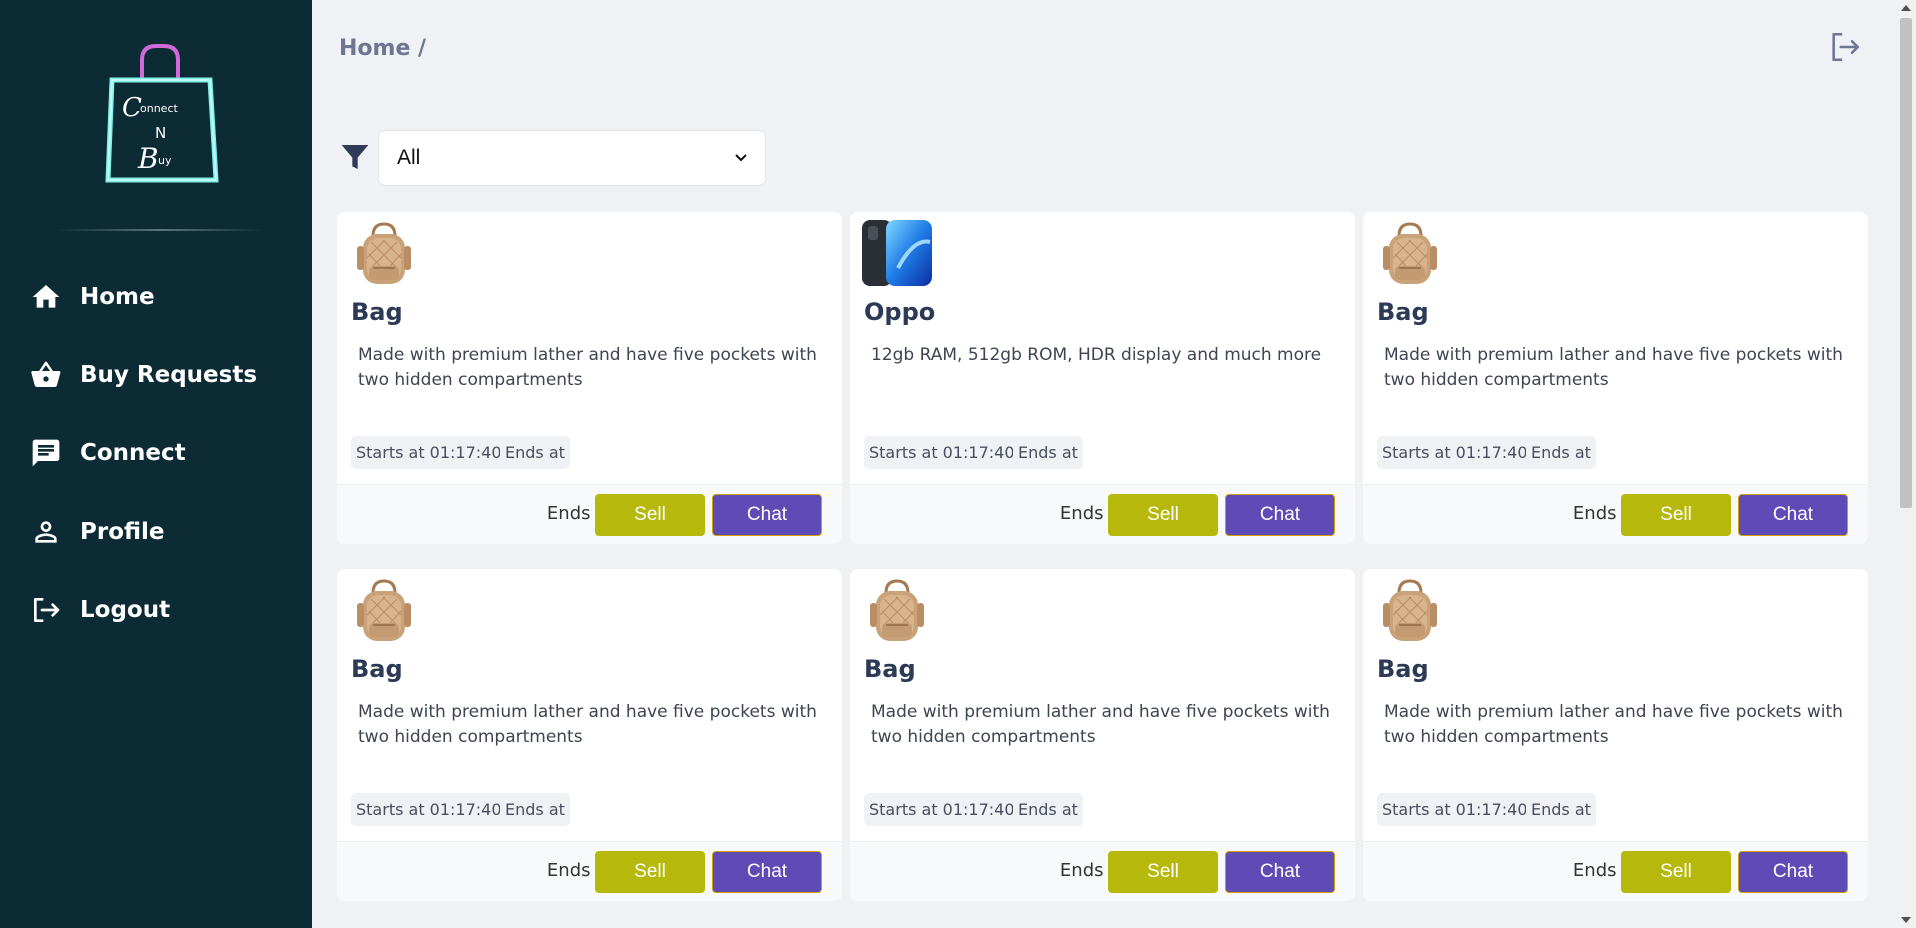 This screenshot has width=1916, height=928. Describe the element at coordinates (159, 108) in the screenshot. I see `svg-text: onnect` at that location.